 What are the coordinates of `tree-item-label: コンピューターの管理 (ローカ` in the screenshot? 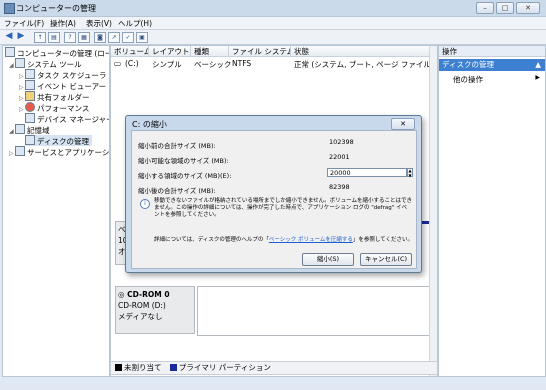 It's located at (63, 53).